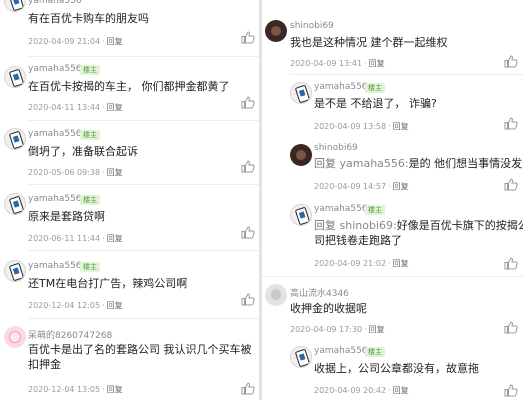  I want to click on reply-body-line: 司把钱卷走跑路了, so click(358, 240).